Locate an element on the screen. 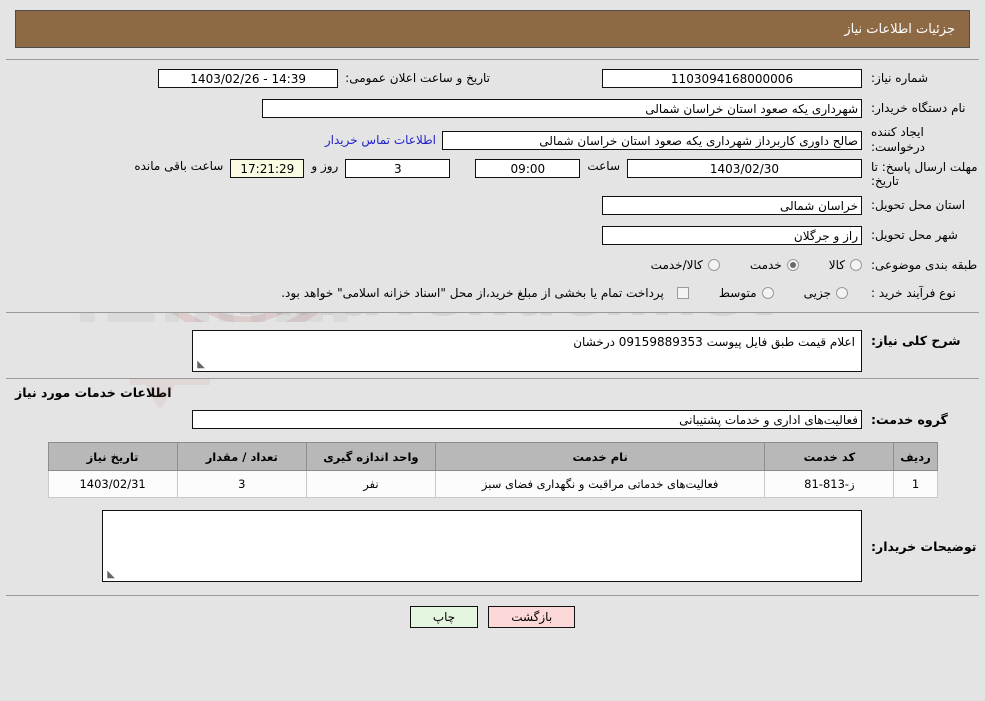  radio-khedmat-icon is located at coordinates (792, 265).